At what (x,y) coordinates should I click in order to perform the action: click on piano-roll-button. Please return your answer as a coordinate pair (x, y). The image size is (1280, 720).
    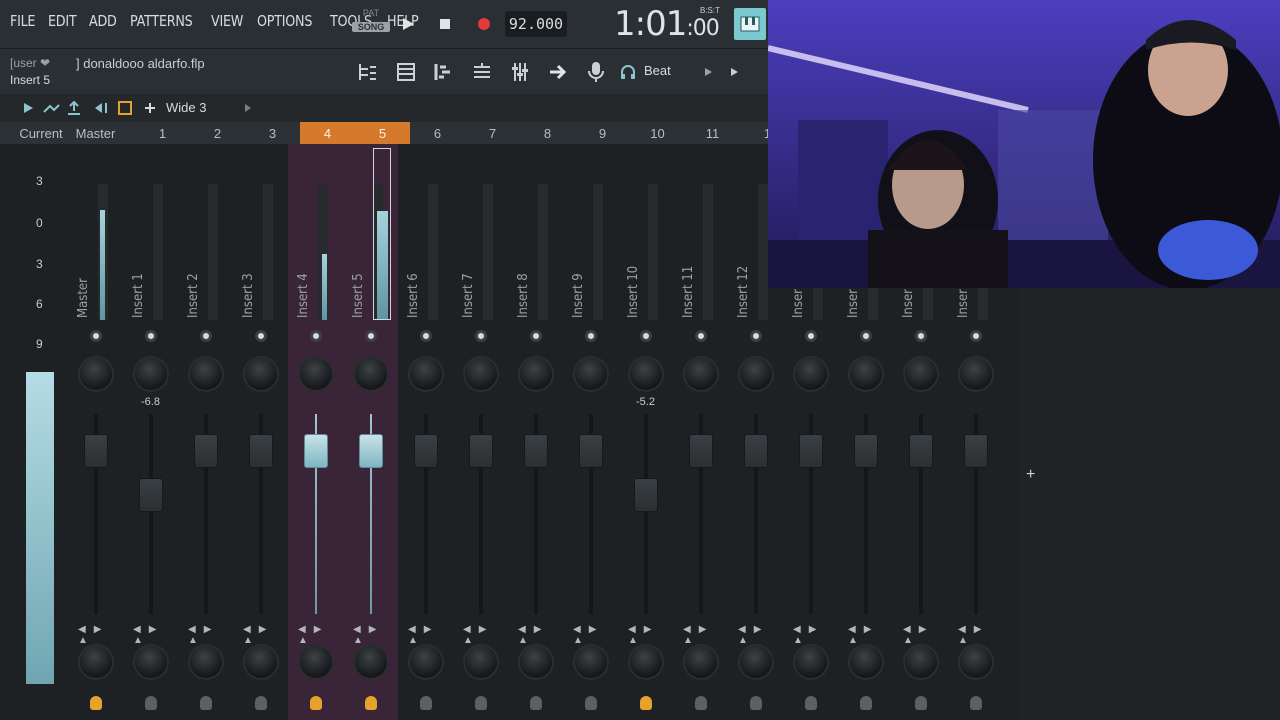
    Looking at the image, I should click on (444, 72).